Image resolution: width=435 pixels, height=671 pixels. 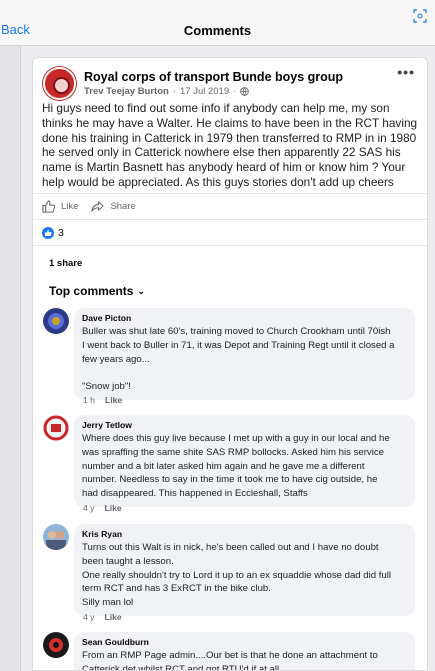 What do you see at coordinates (10, 358) in the screenshot?
I see `background-panel` at bounding box center [10, 358].